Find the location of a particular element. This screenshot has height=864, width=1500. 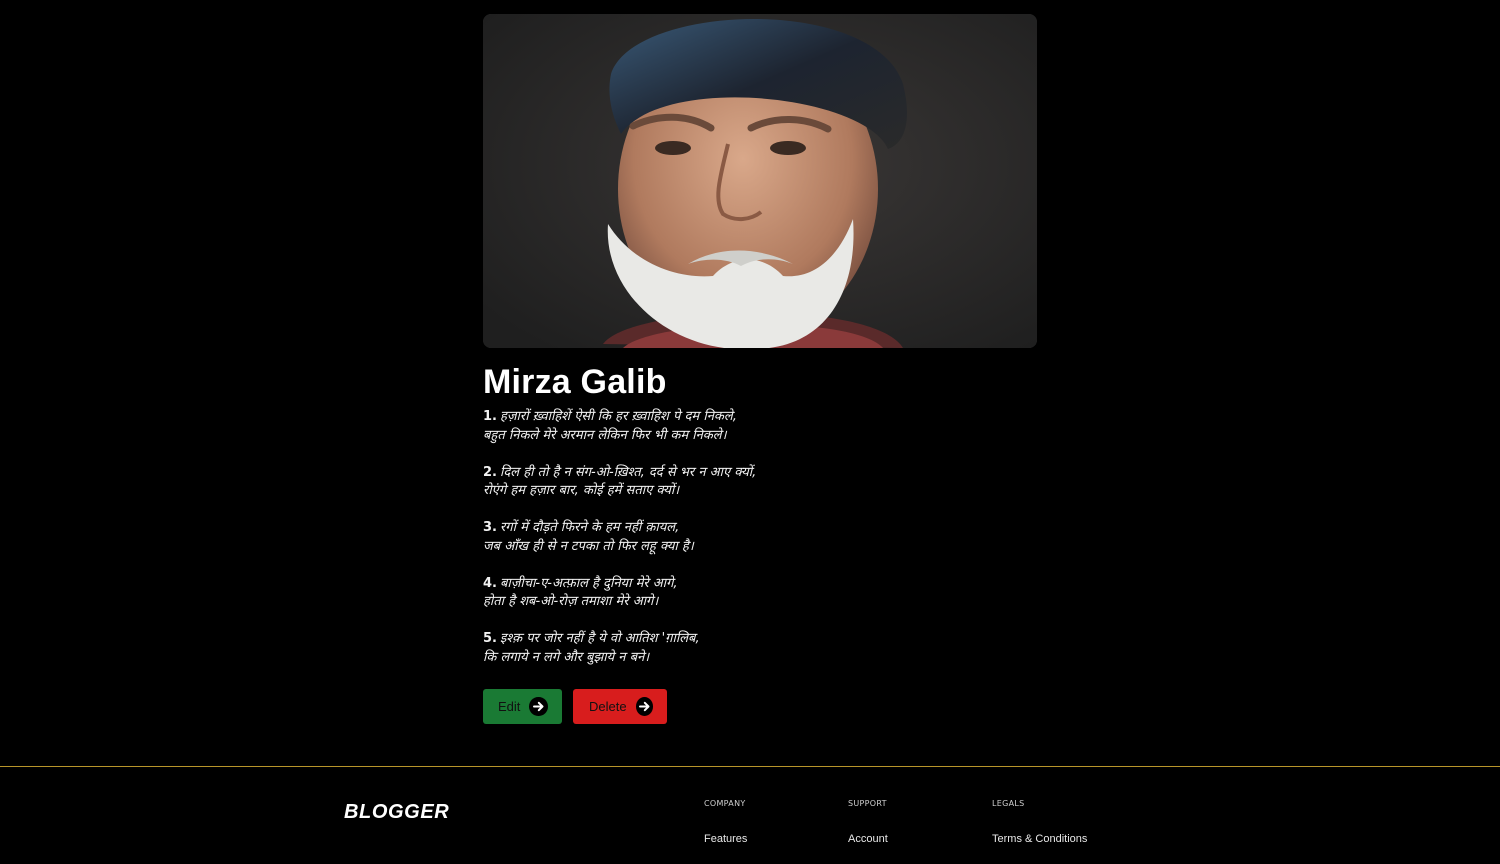

poem-number: 3. is located at coordinates (490, 527).